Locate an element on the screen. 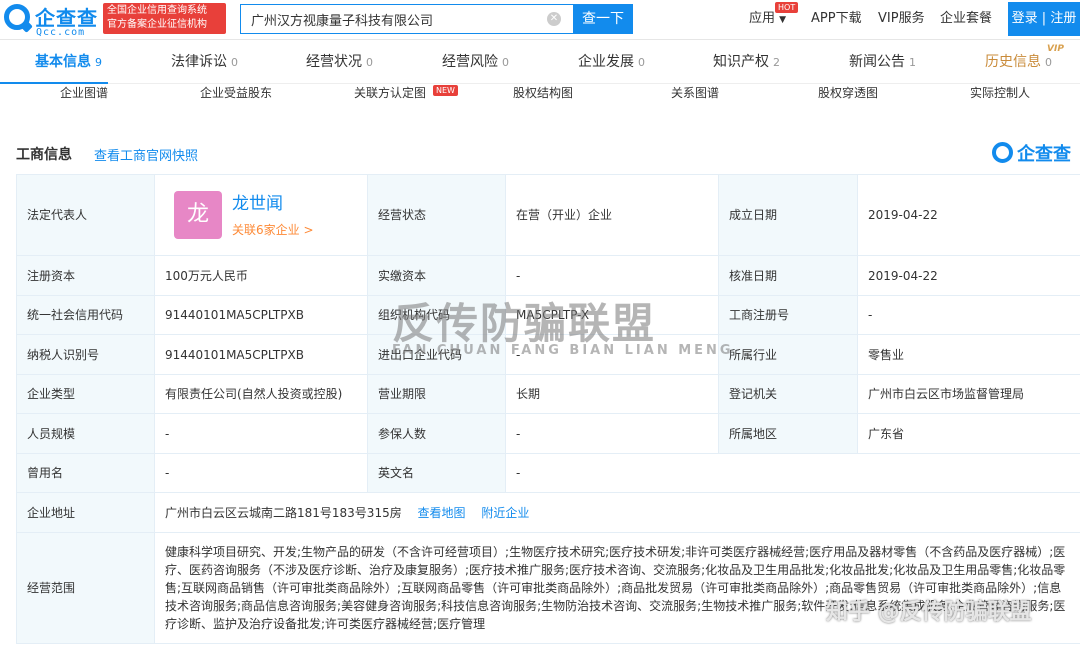 This screenshot has height=652, width=1080. subnav-equity-structure: 股权结构图 is located at coordinates (543, 93).